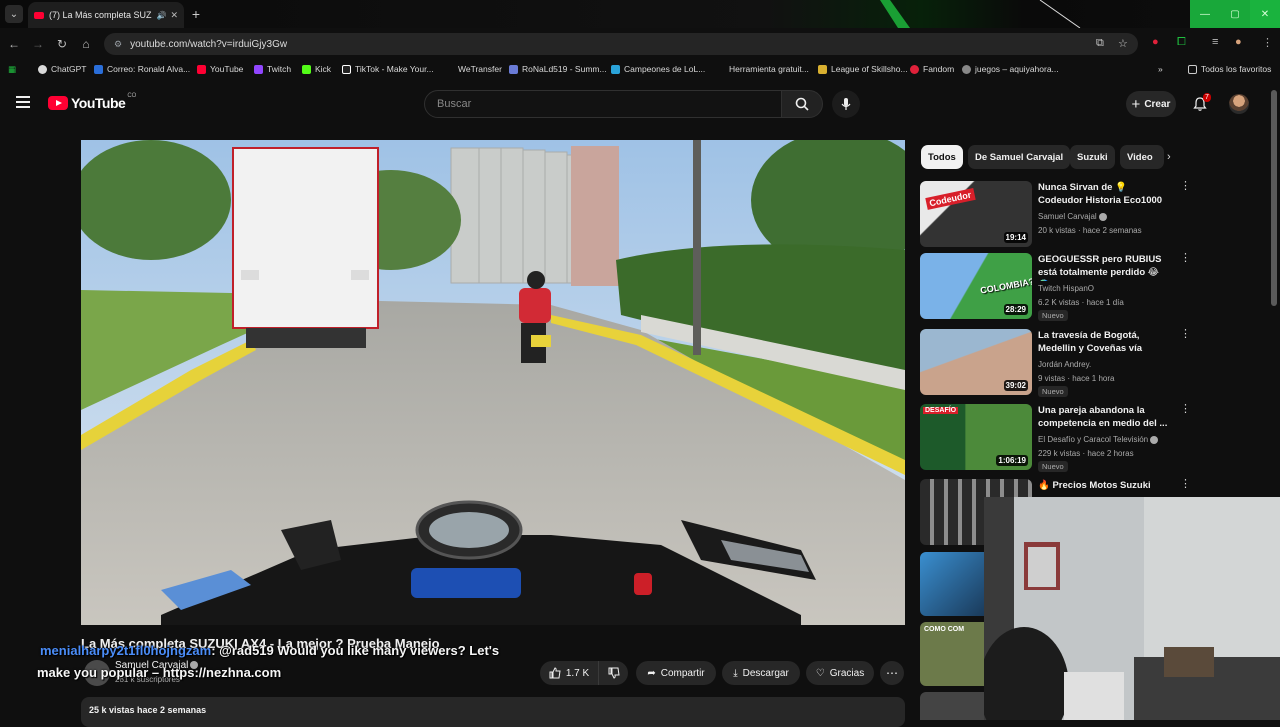  I want to click on voice-search-button, so click(846, 104).